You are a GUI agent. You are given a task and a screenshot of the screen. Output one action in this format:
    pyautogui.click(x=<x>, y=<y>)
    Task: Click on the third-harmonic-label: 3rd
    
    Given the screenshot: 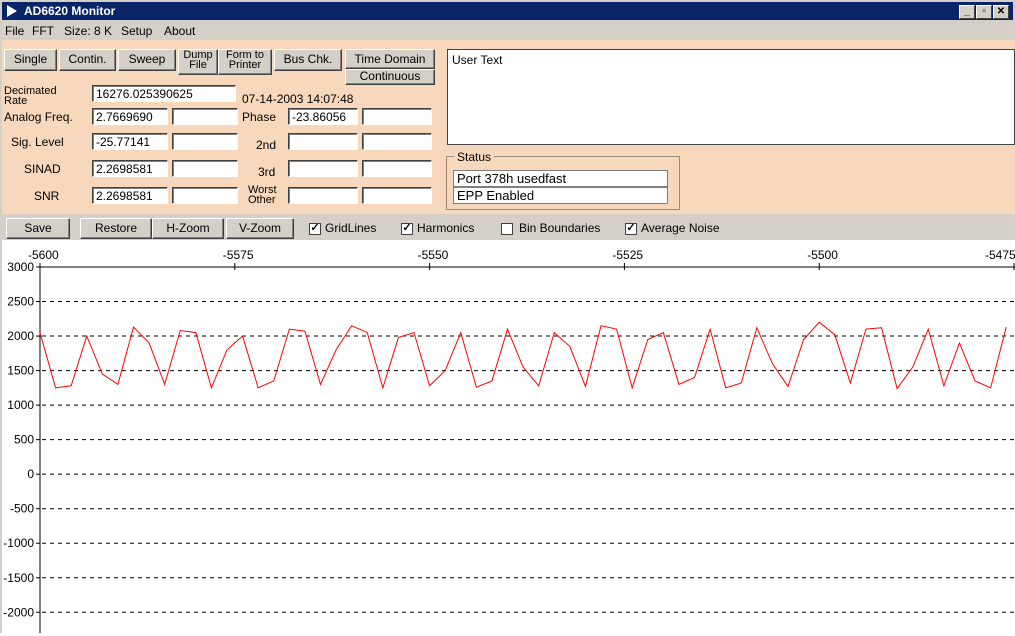 What is the action you would take?
    pyautogui.click(x=267, y=172)
    